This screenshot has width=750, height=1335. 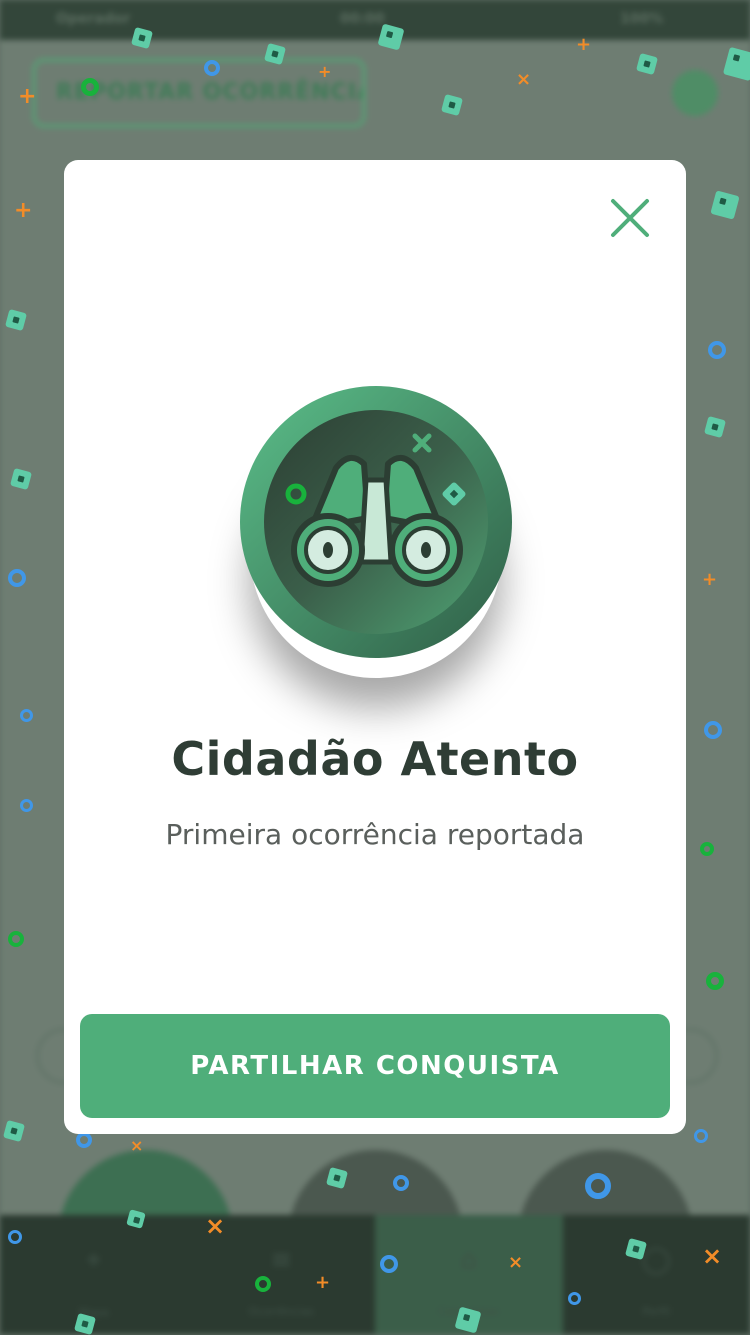 I want to click on close-button, so click(x=630, y=218).